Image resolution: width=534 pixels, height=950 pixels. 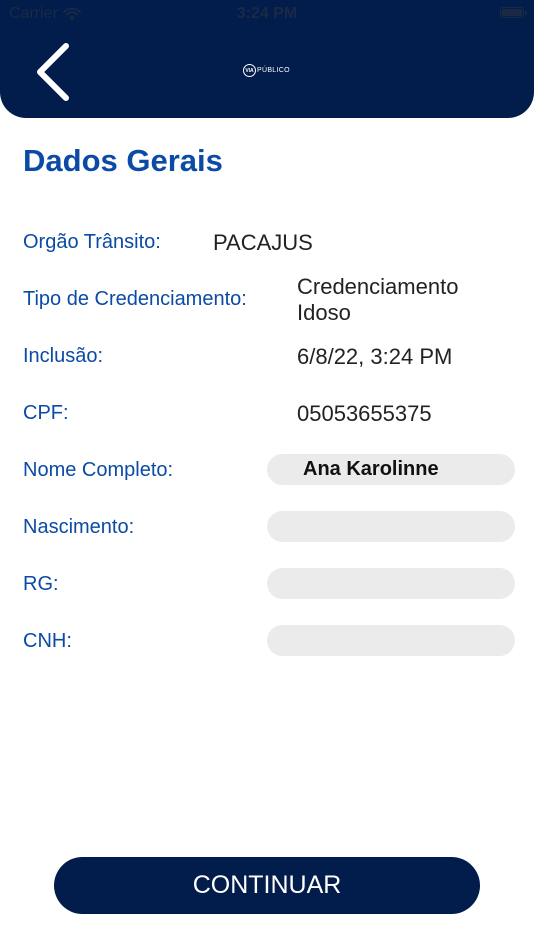 What do you see at coordinates (47, 641) in the screenshot?
I see `cnh-label: CNH:` at bounding box center [47, 641].